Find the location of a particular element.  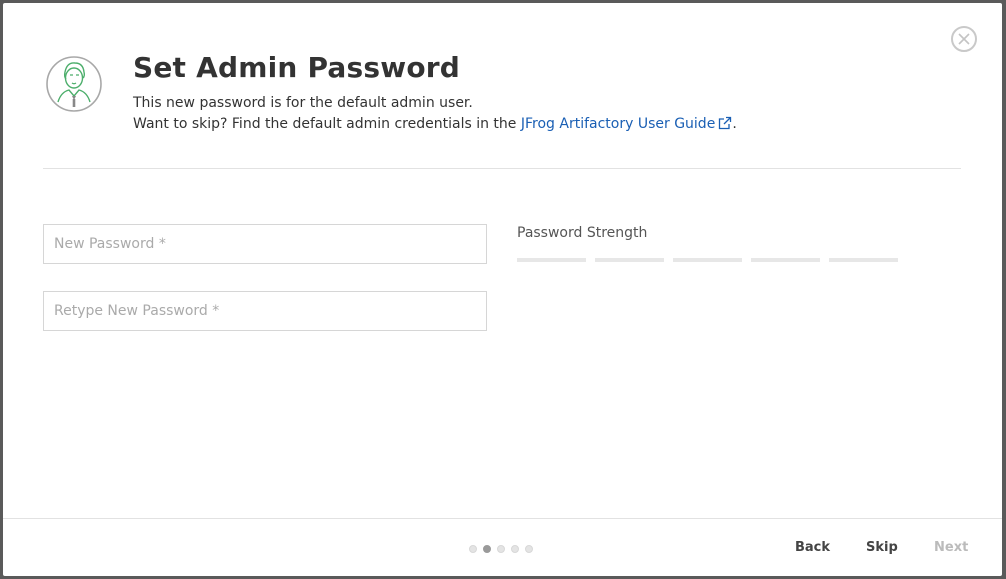

user-guide-link: JFrog Artifactory User Guide is located at coordinates (626, 124).